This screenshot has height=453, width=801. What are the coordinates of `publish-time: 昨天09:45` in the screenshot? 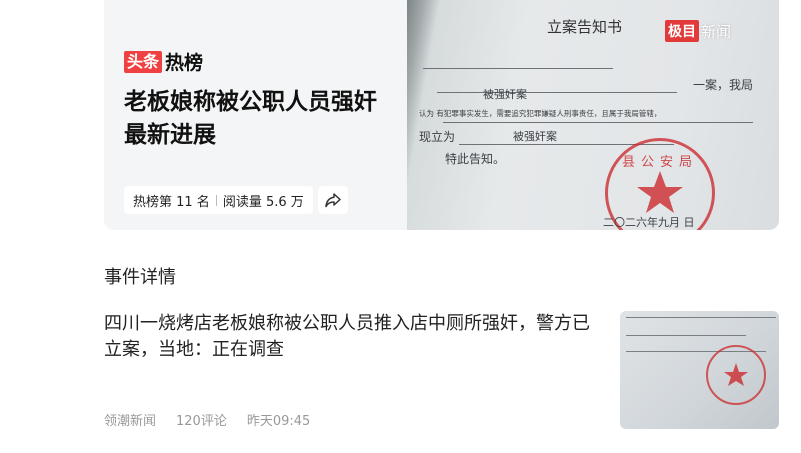 It's located at (278, 421).